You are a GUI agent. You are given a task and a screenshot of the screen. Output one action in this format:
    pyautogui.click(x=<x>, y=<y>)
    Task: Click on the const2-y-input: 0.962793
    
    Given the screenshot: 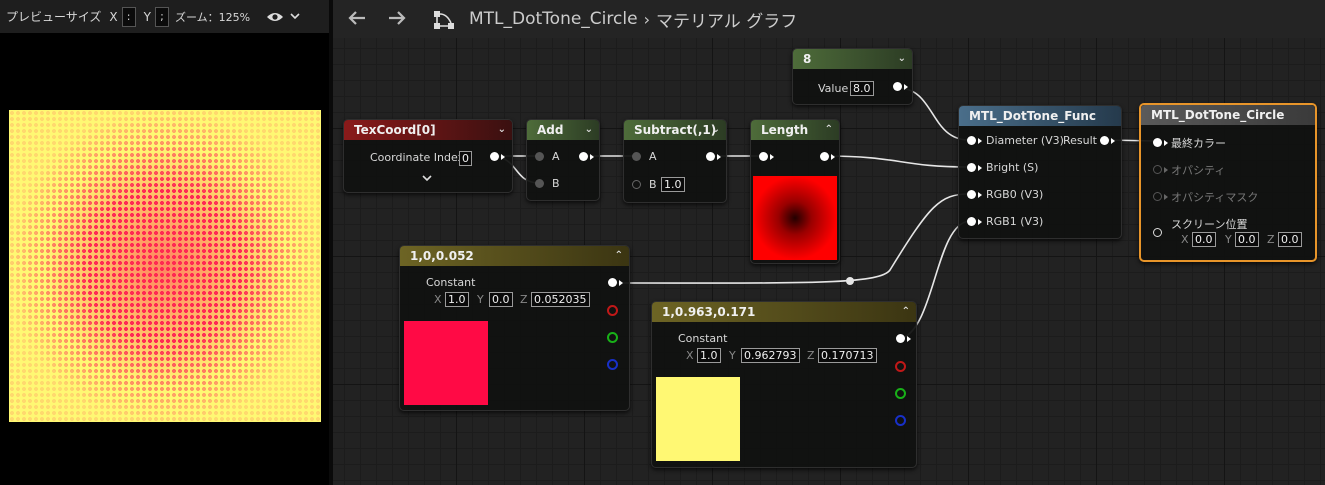 What is the action you would take?
    pyautogui.click(x=770, y=355)
    